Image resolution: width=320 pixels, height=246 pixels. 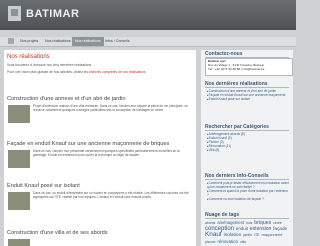 What do you see at coordinates (257, 235) in the screenshot?
I see `tag-link: ITE` at bounding box center [257, 235].